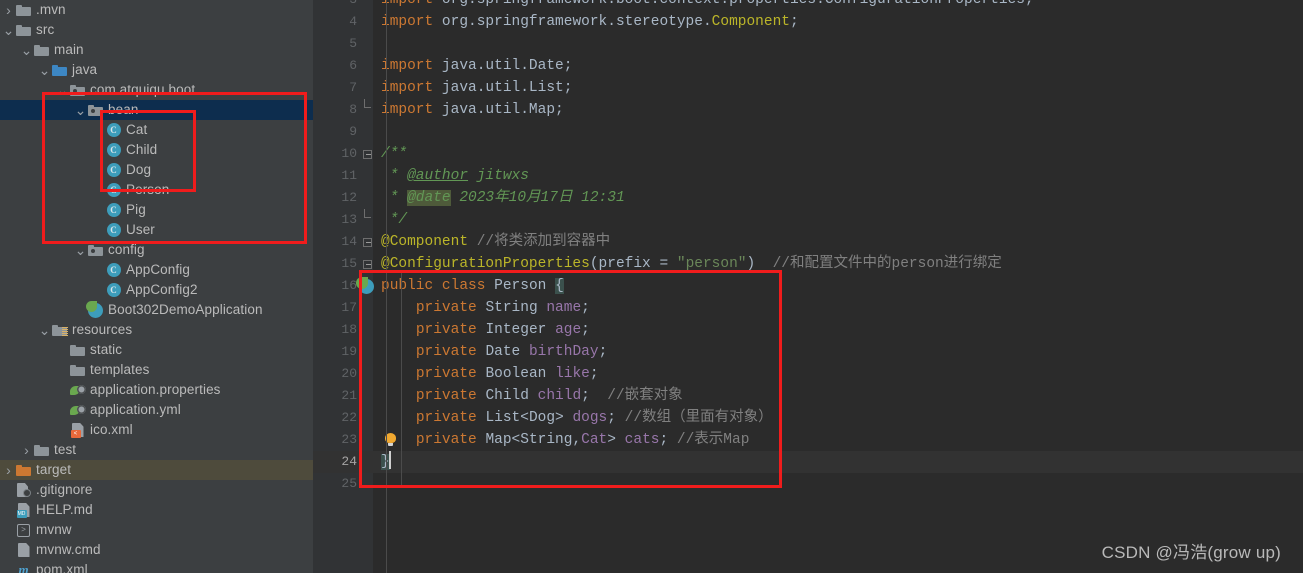 This screenshot has width=1303, height=573. What do you see at coordinates (59, 330) in the screenshot?
I see `resources-folder-icon` at bounding box center [59, 330].